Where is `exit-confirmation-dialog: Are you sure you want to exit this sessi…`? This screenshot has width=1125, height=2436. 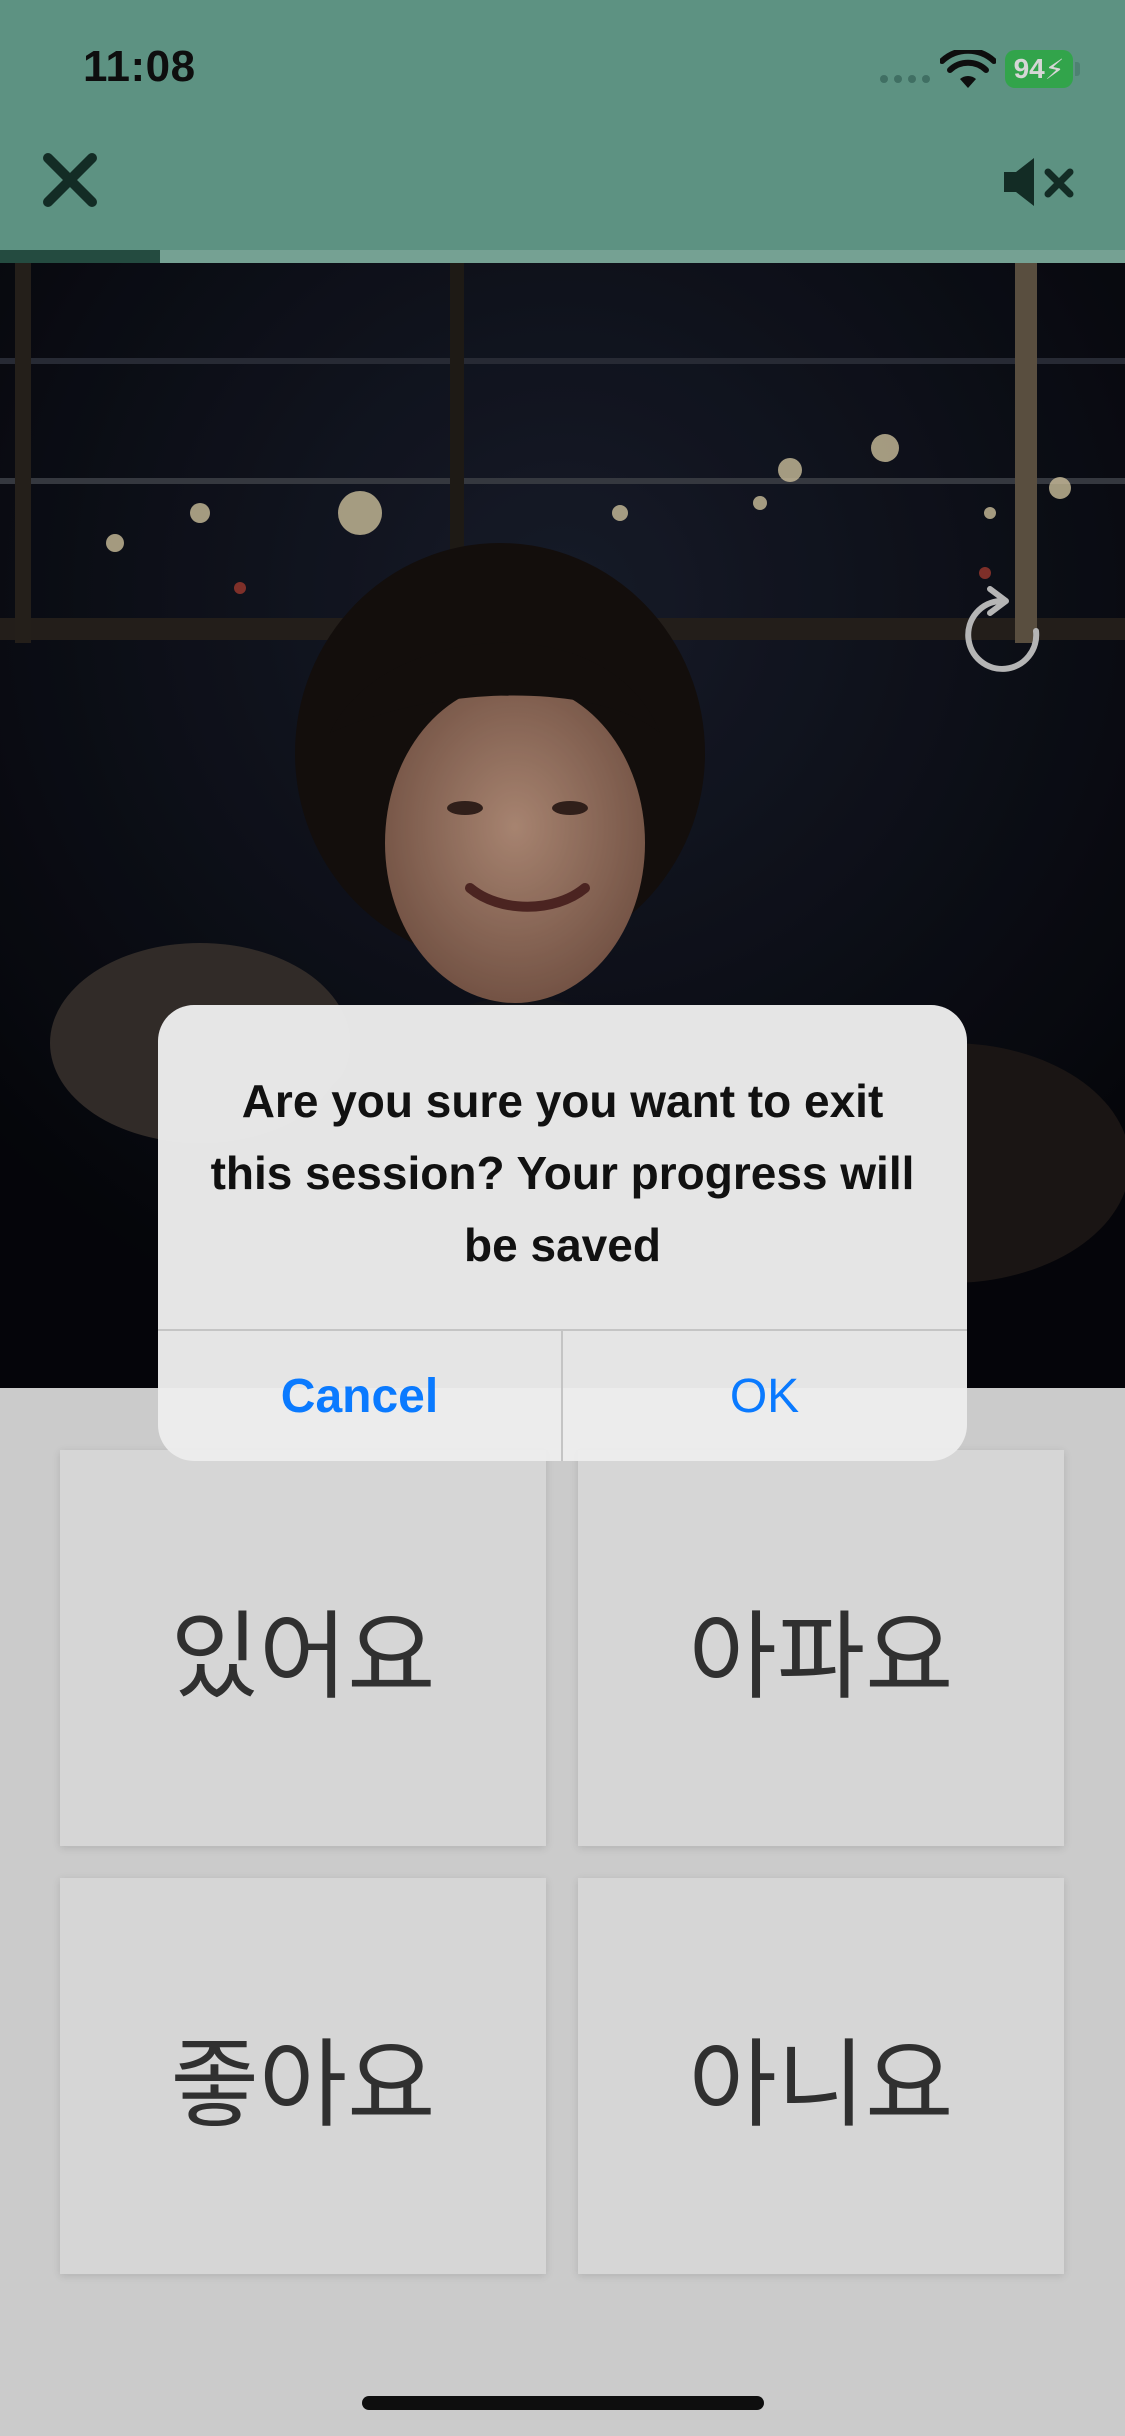
exit-confirmation-dialog: Are you sure you want to exit this sessi… is located at coordinates (562, 1233).